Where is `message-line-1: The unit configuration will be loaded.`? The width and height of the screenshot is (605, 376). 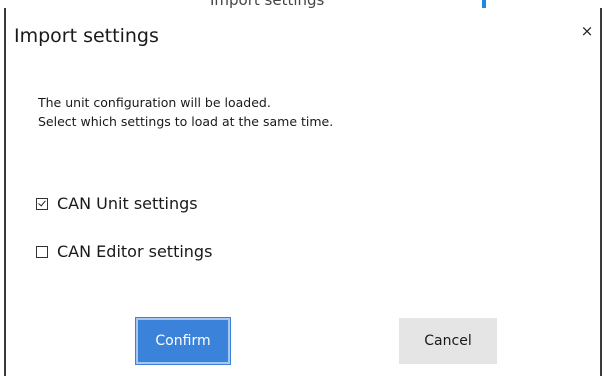
message-line-1: The unit configuration will be loaded. is located at coordinates (154, 102).